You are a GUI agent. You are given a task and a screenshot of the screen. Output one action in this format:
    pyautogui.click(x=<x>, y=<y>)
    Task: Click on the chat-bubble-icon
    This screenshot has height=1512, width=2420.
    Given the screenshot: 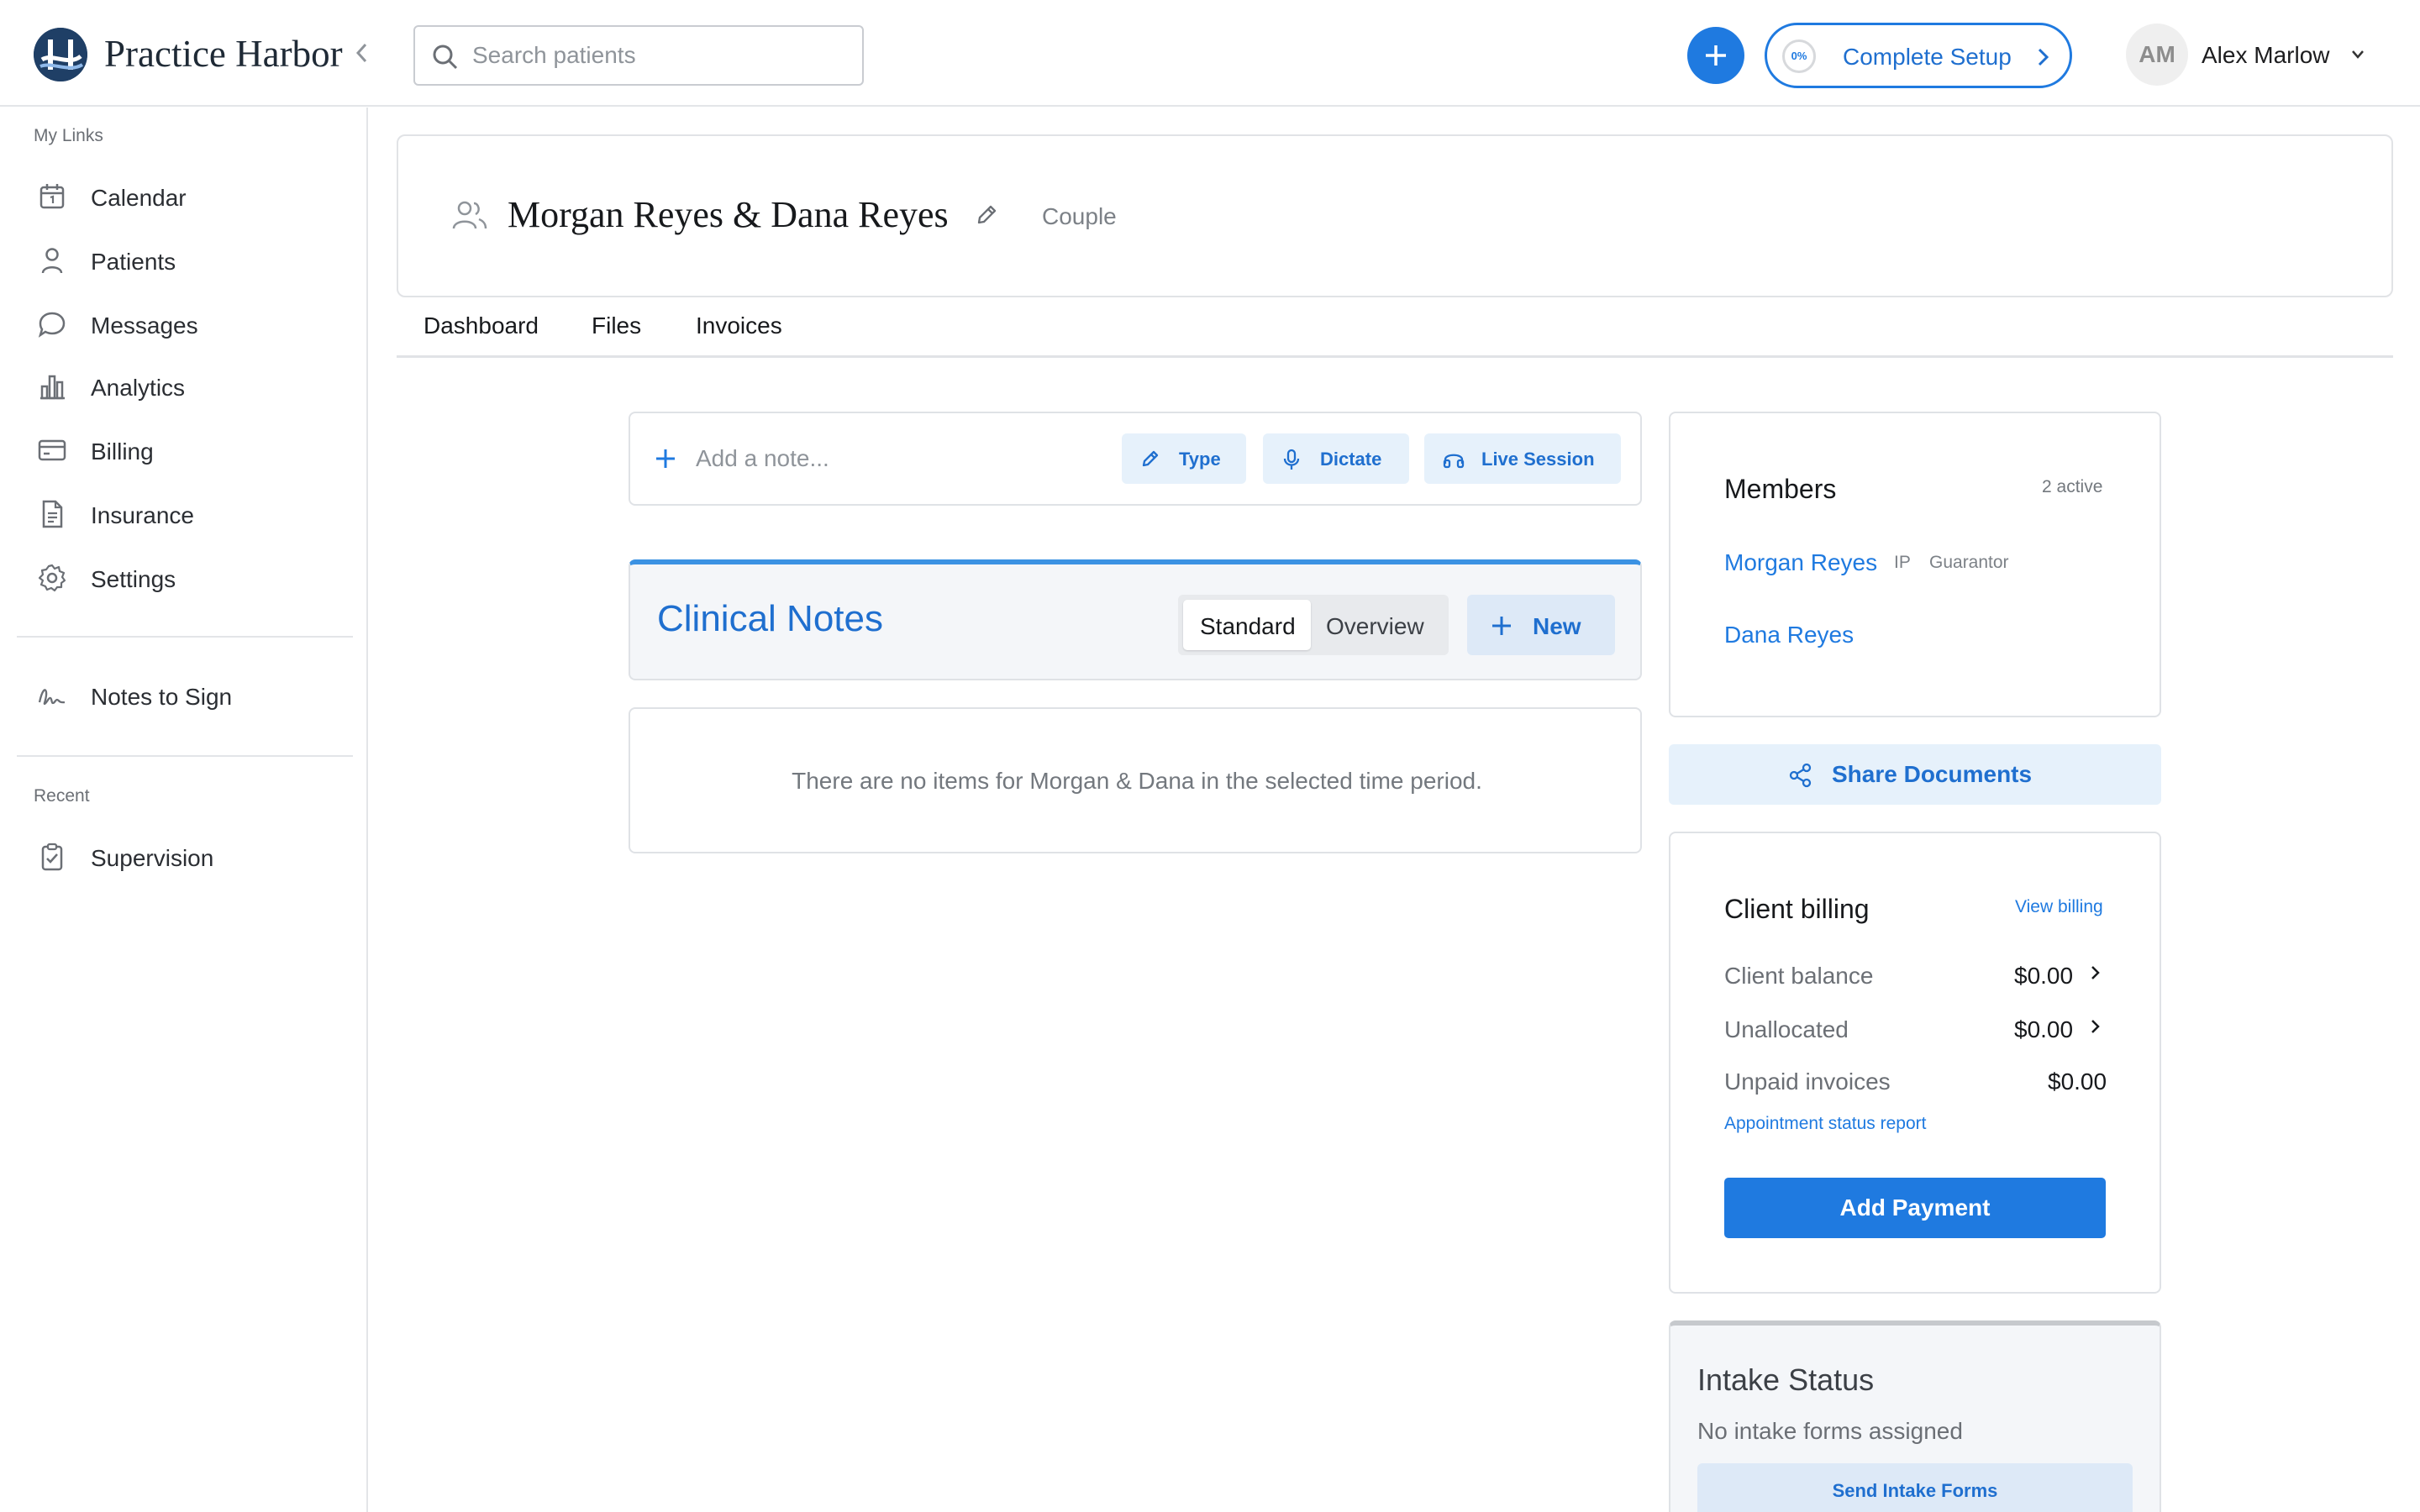 What is the action you would take?
    pyautogui.click(x=52, y=325)
    